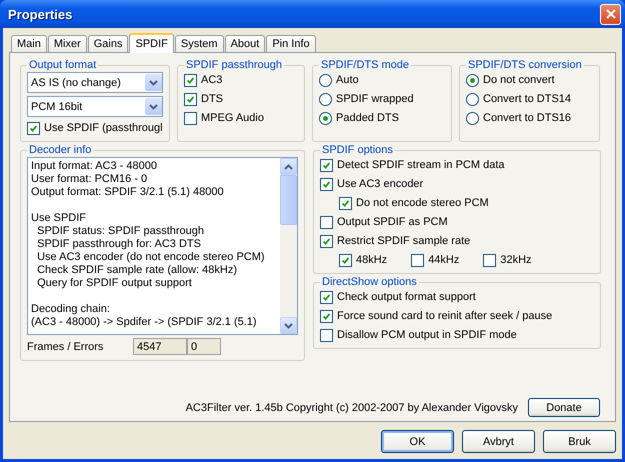 Image resolution: width=625 pixels, height=462 pixels. I want to click on info-line: (AC3 - 48000) -> Spdifer -> (SPDIF 3/2.1 (5.1), so click(144, 322).